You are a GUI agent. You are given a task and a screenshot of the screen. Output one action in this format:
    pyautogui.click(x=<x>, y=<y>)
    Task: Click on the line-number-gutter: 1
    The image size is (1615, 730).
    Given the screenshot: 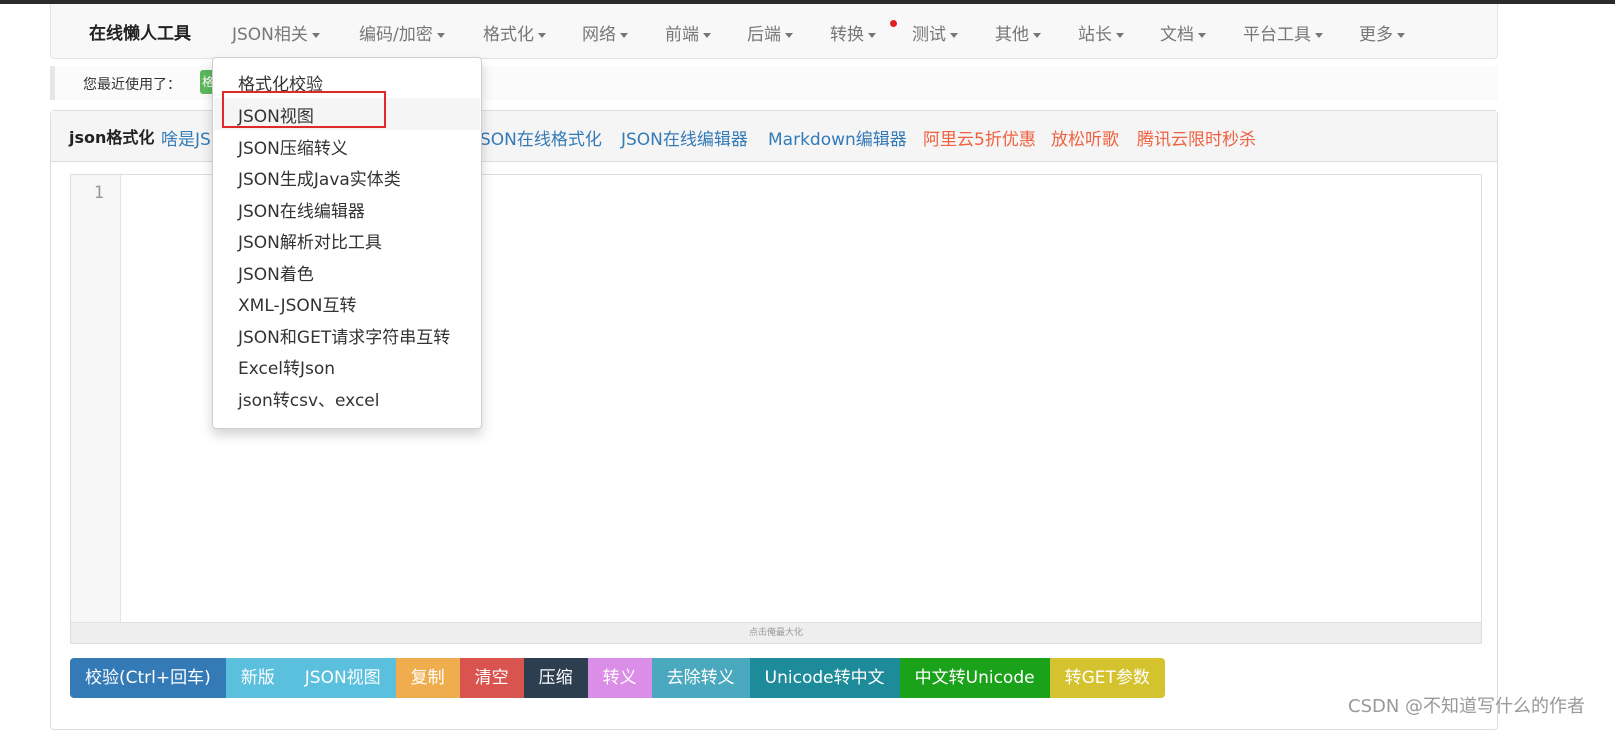 What is the action you would take?
    pyautogui.click(x=96, y=399)
    